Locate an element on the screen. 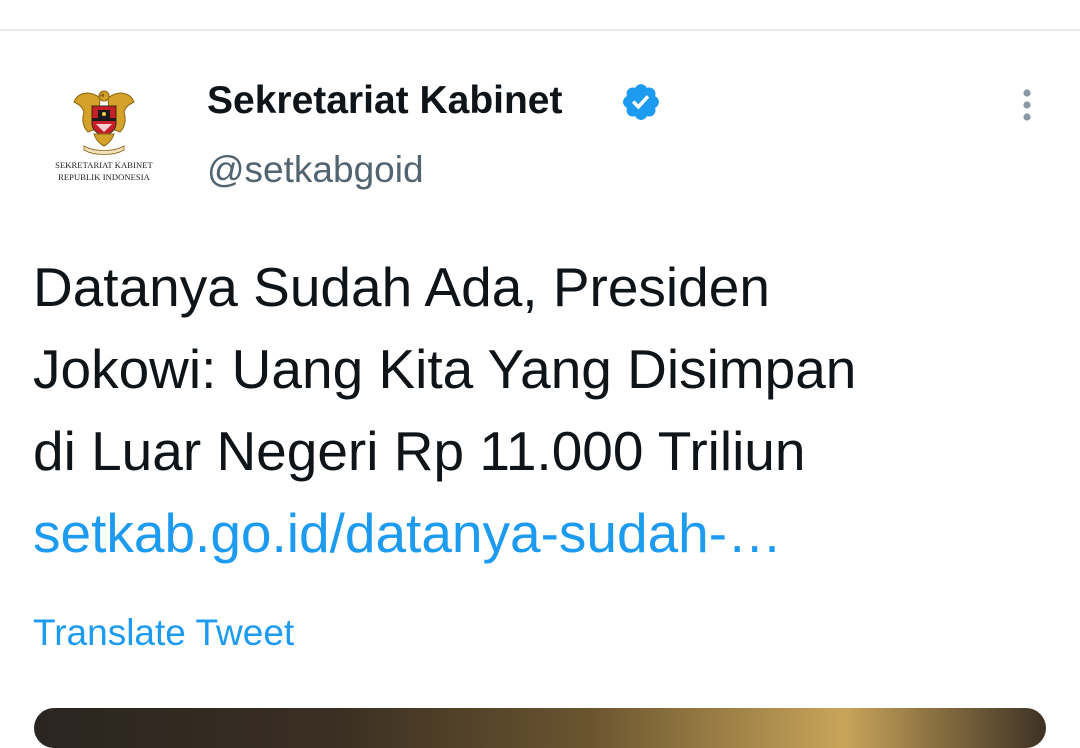 This screenshot has height=748, width=1080. more-options-icon is located at coordinates (1027, 105).